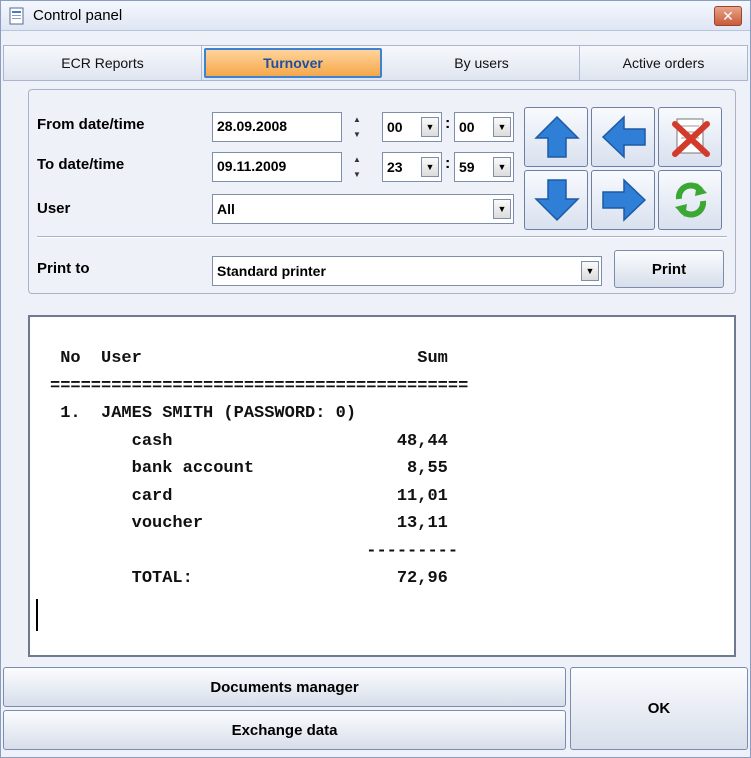 This screenshot has height=758, width=751. Describe the element at coordinates (412, 127) in the screenshot. I see `from-hour-select: 00 ▼` at that location.